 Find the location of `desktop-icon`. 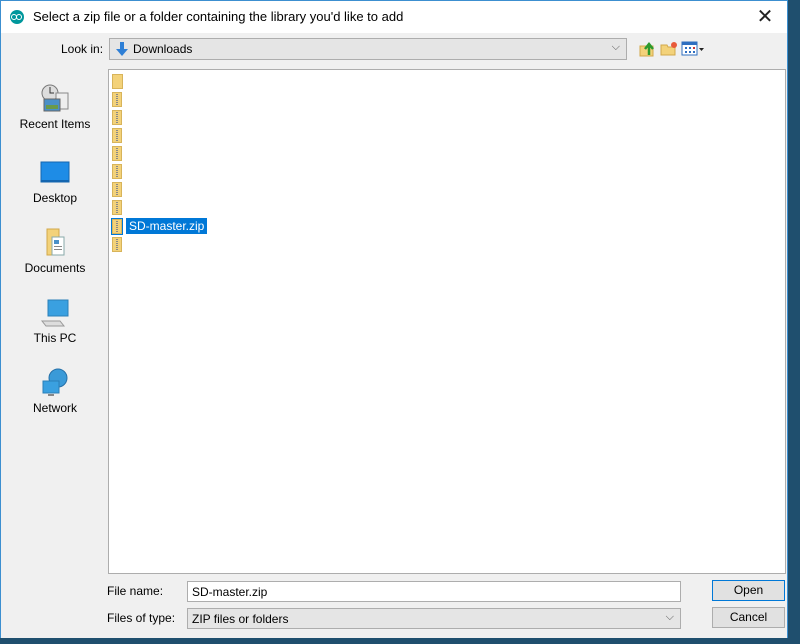

desktop-icon is located at coordinates (55, 173).